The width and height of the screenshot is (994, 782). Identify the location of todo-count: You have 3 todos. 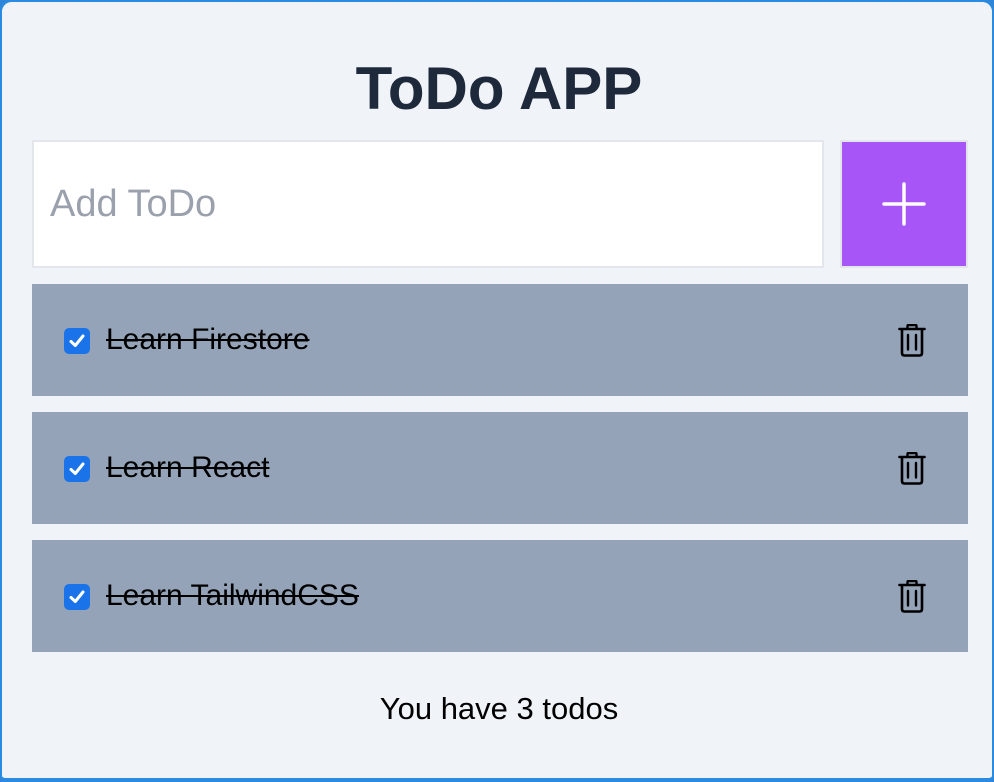
(499, 708).